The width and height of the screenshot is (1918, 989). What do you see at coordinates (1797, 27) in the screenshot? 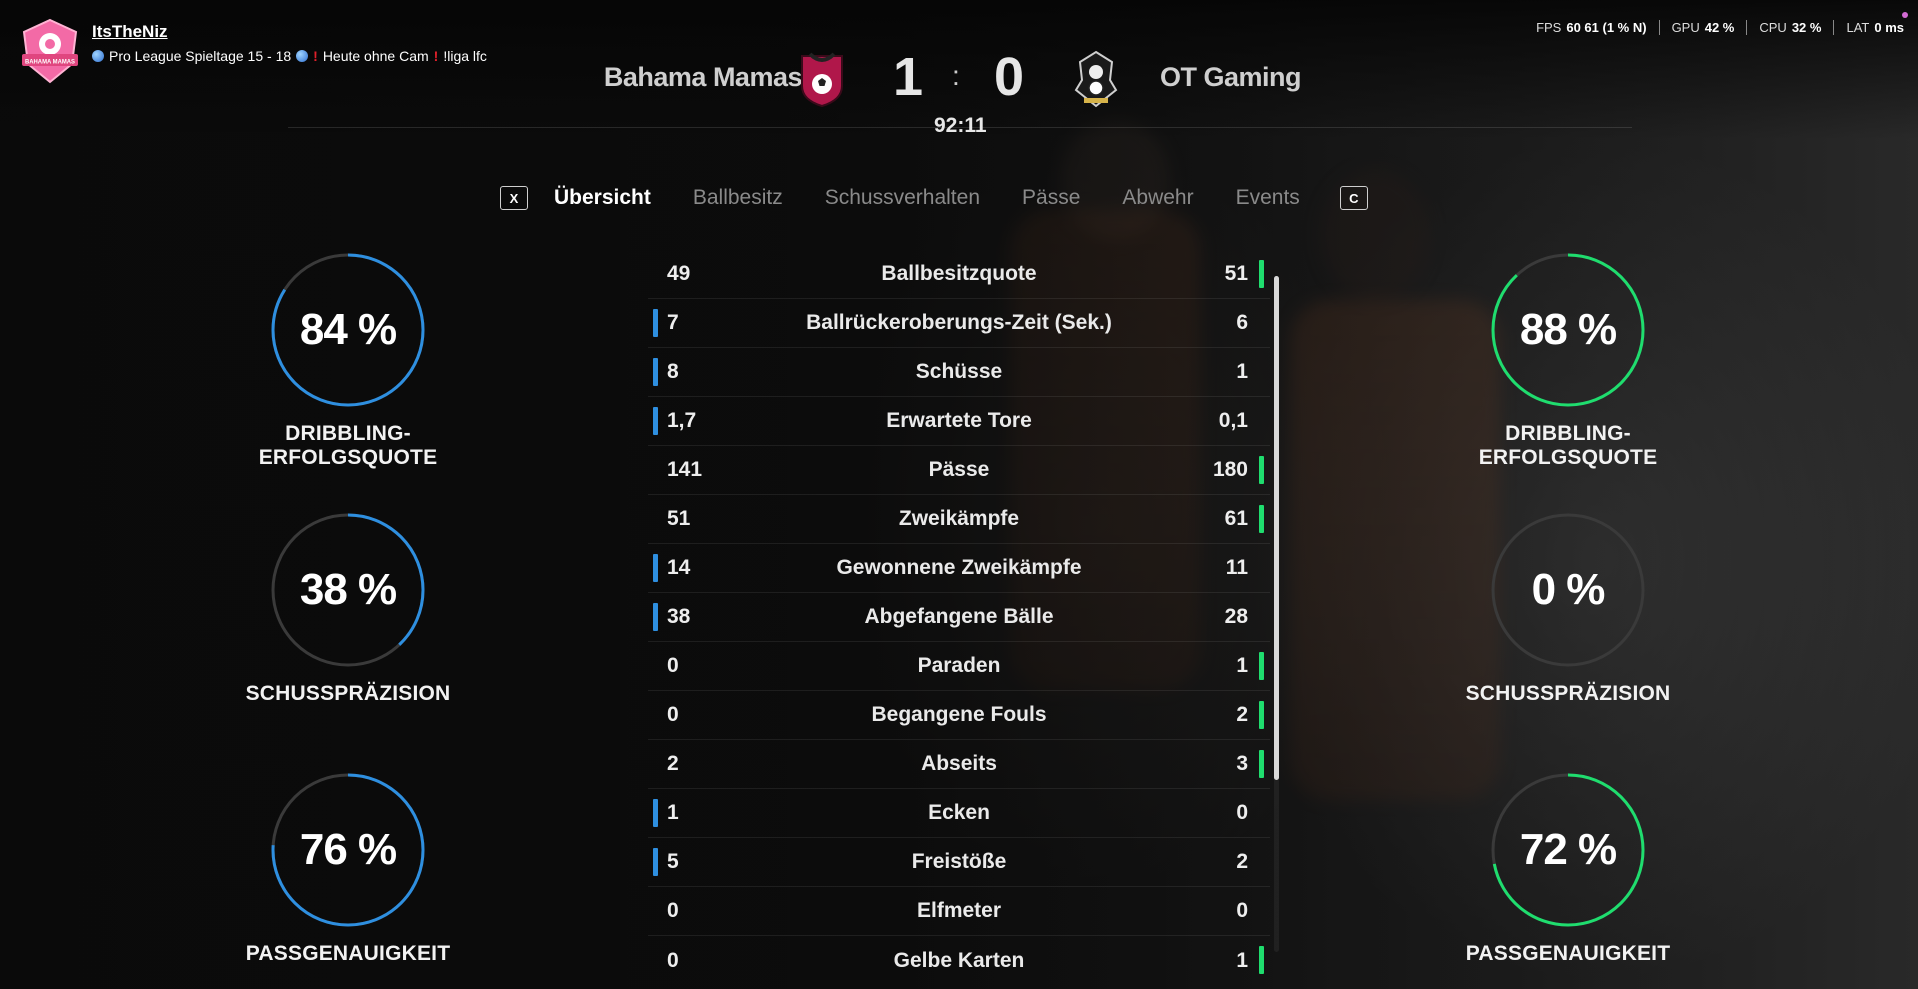
I see `cpu-readout: CPU 32 %` at bounding box center [1797, 27].